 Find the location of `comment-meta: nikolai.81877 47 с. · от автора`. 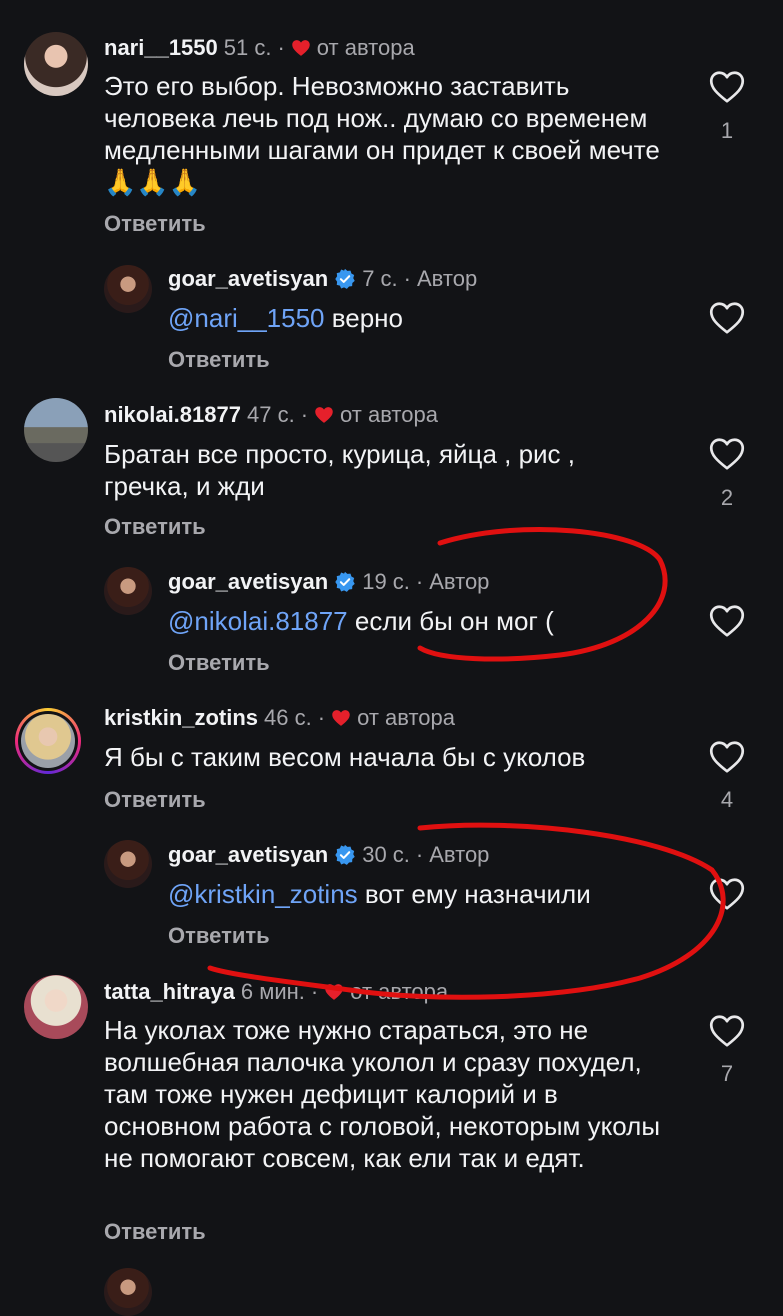

comment-meta: nikolai.81877 47 с. · от автора is located at coordinates (271, 415).